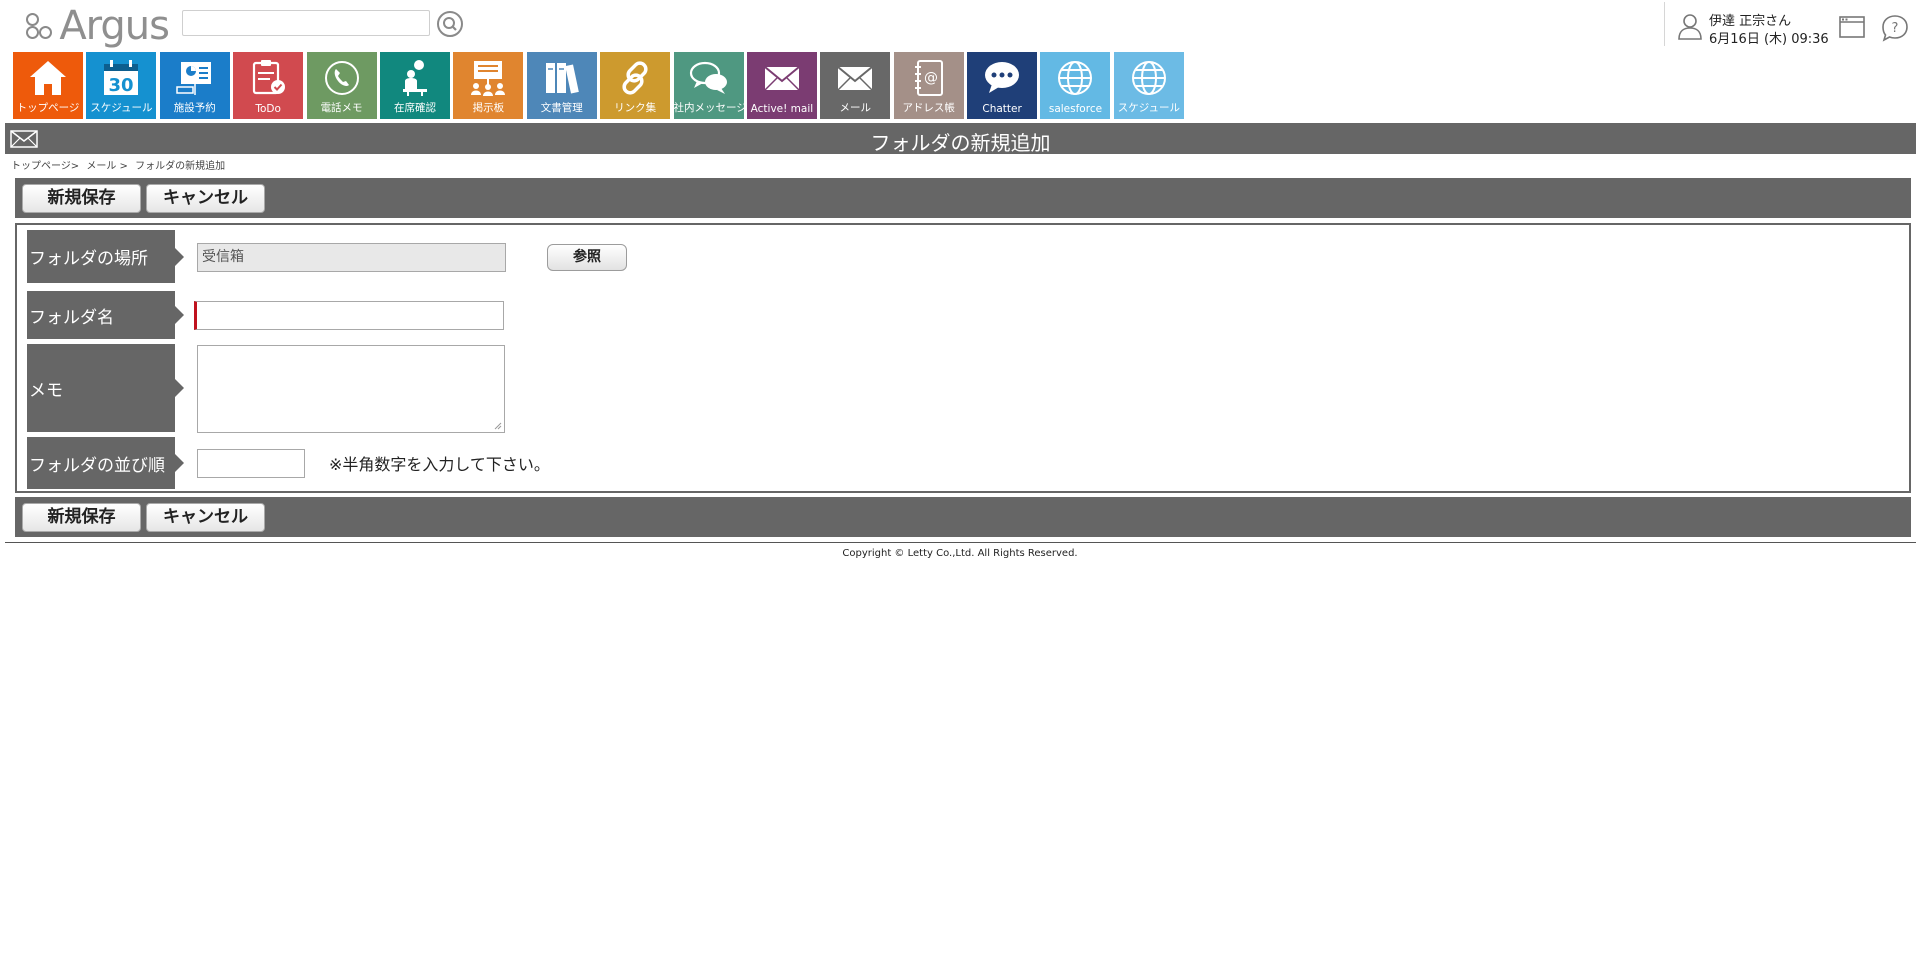  Describe the element at coordinates (351, 389) in the screenshot. I see `memo-textarea` at that location.